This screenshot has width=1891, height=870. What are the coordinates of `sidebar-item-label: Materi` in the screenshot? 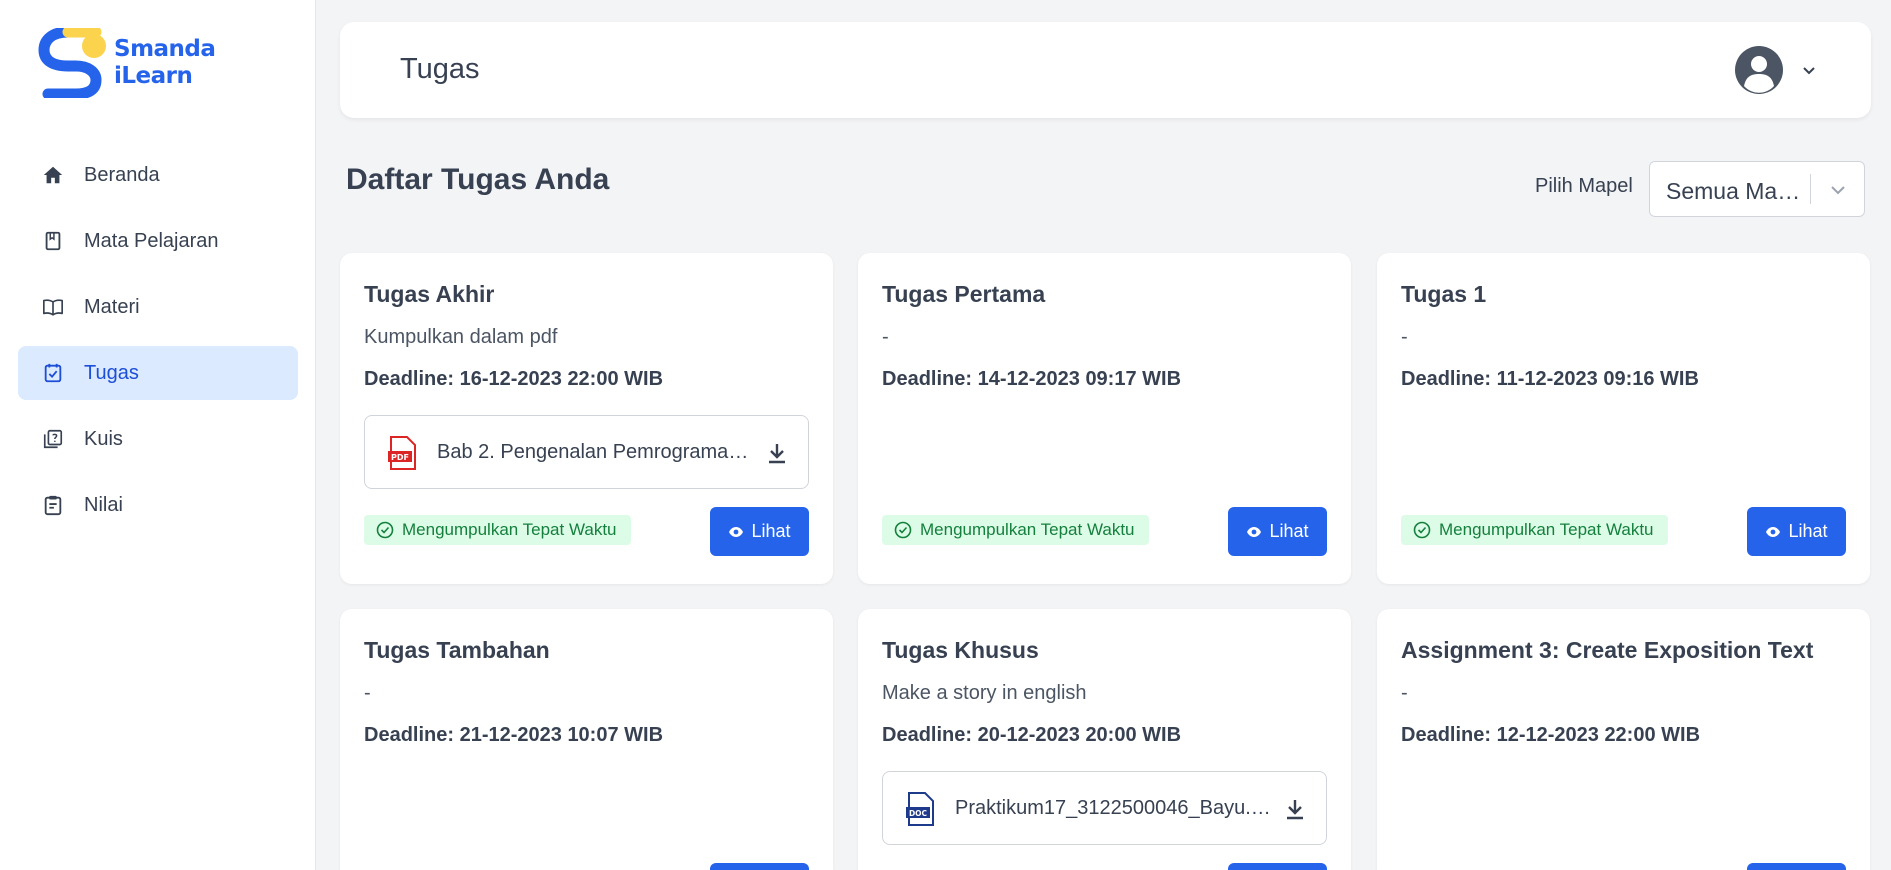 It's located at (112, 306).